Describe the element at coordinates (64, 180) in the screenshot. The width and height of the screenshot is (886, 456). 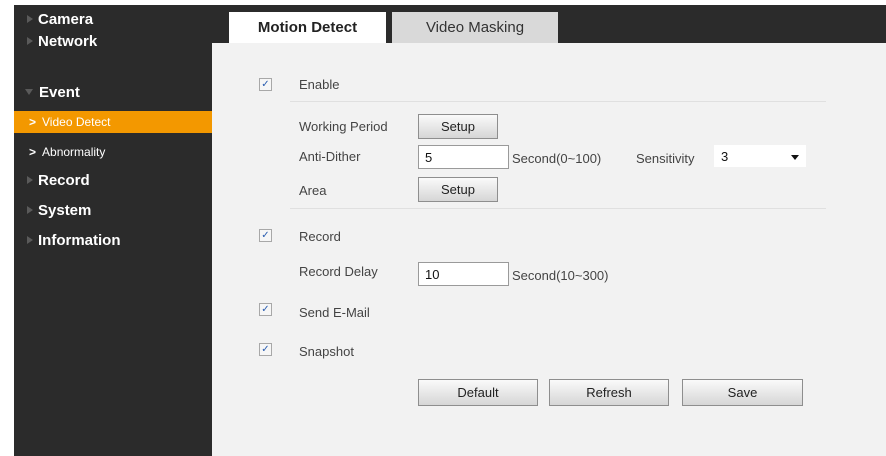
I see `sidebar-item-label: Record` at that location.